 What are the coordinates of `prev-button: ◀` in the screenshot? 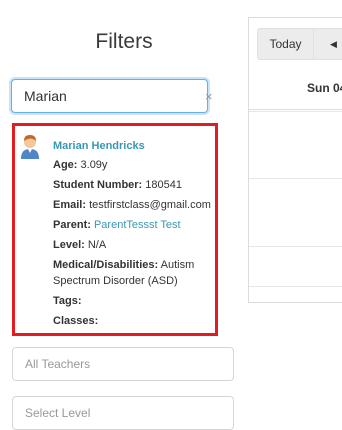 It's located at (328, 44).